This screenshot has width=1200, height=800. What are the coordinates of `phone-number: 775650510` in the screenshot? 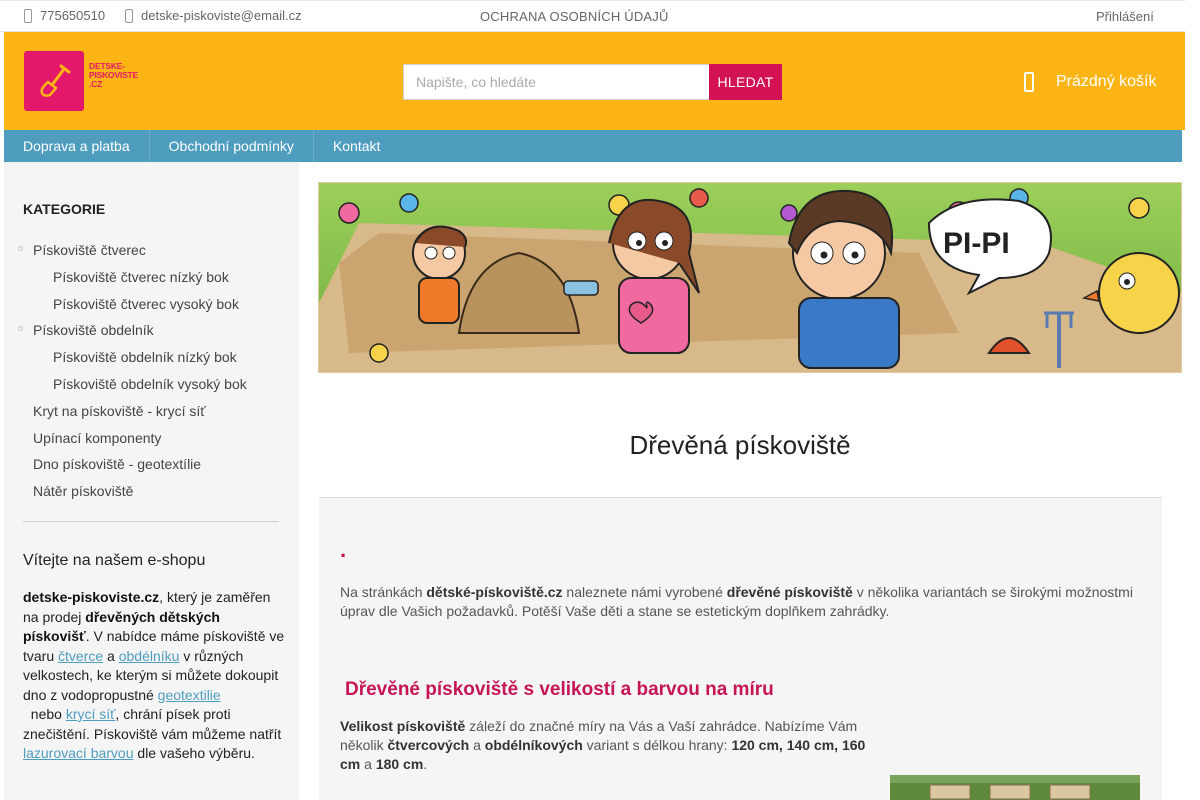 It's located at (72, 15).